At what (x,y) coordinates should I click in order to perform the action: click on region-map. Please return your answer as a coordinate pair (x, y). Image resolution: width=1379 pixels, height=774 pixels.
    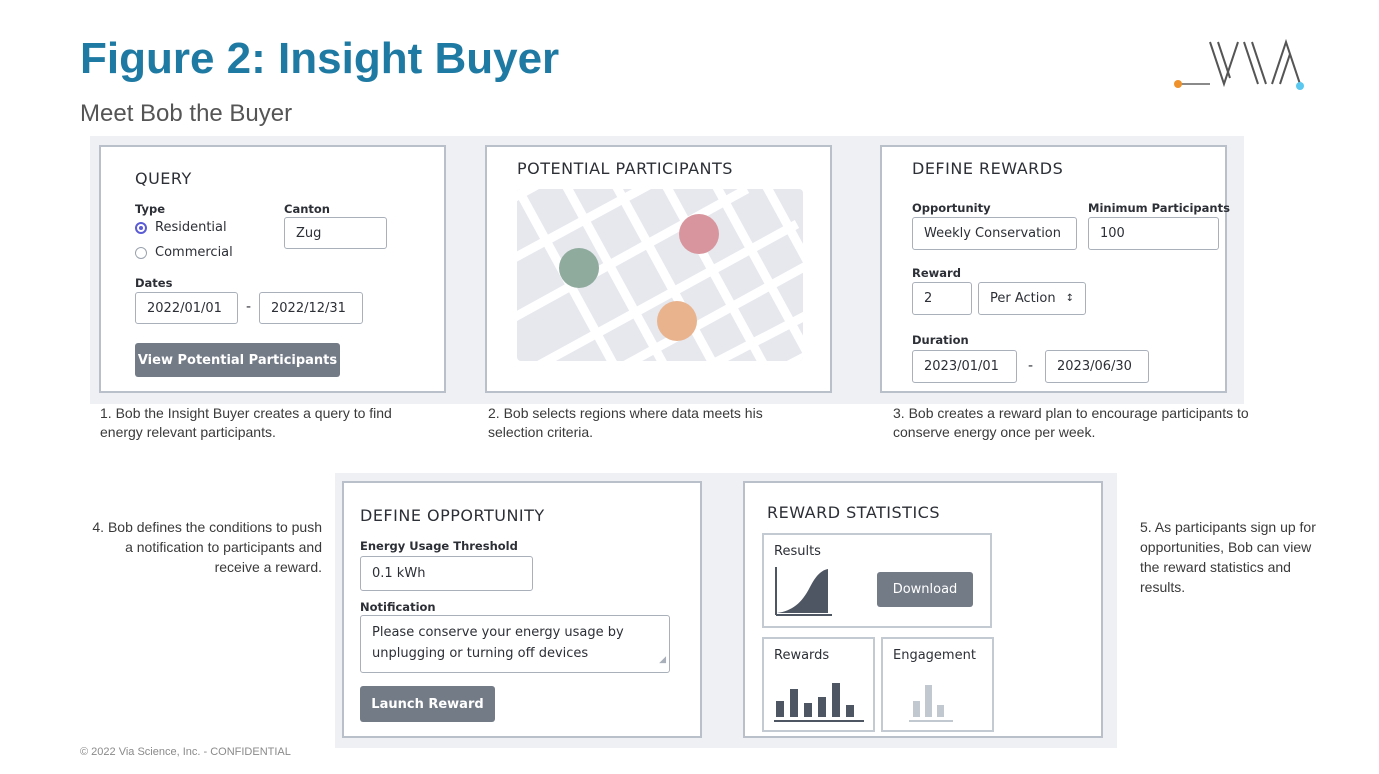
    Looking at the image, I should click on (660, 275).